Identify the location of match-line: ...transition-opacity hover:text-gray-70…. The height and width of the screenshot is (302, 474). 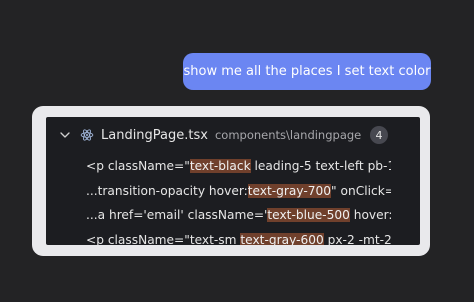
(238, 191).